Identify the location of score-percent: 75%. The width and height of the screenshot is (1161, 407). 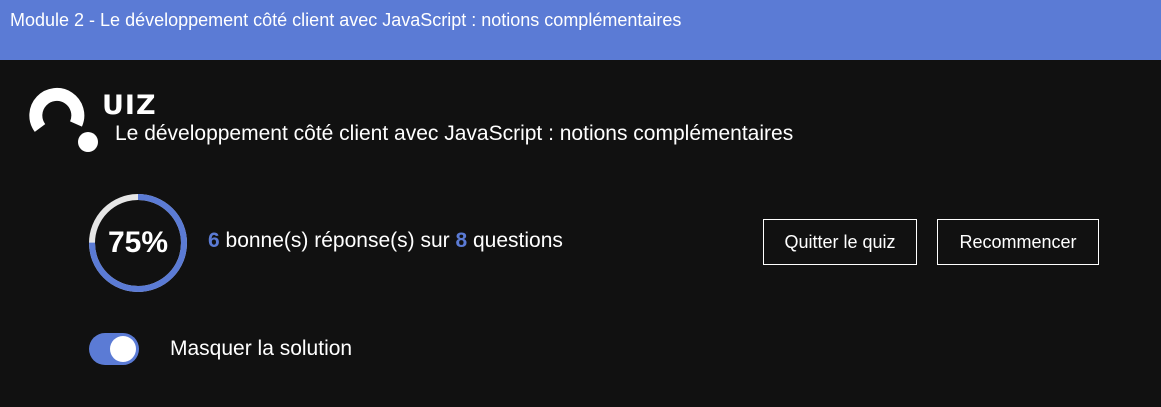
(138, 242).